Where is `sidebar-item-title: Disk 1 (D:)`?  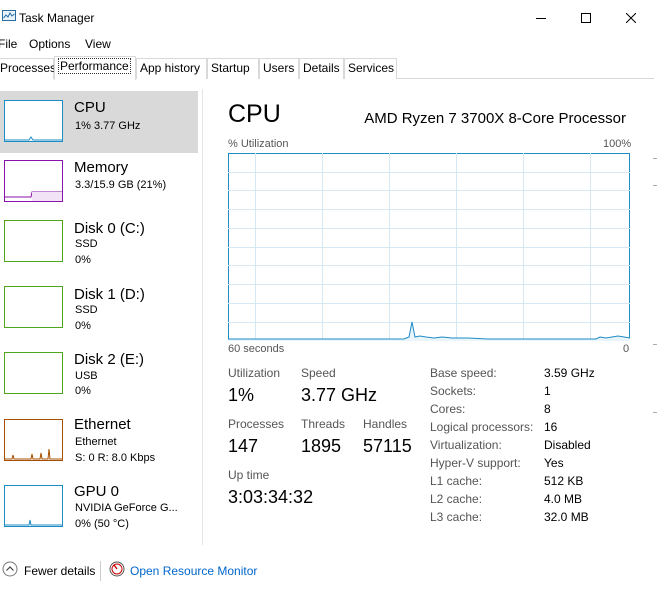 sidebar-item-title: Disk 1 (D:) is located at coordinates (109, 294).